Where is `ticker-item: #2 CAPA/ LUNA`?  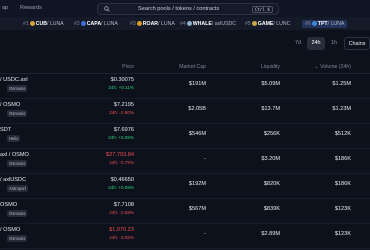
ticker-item: #2 CAPA/ LUNA is located at coordinates (96, 24).